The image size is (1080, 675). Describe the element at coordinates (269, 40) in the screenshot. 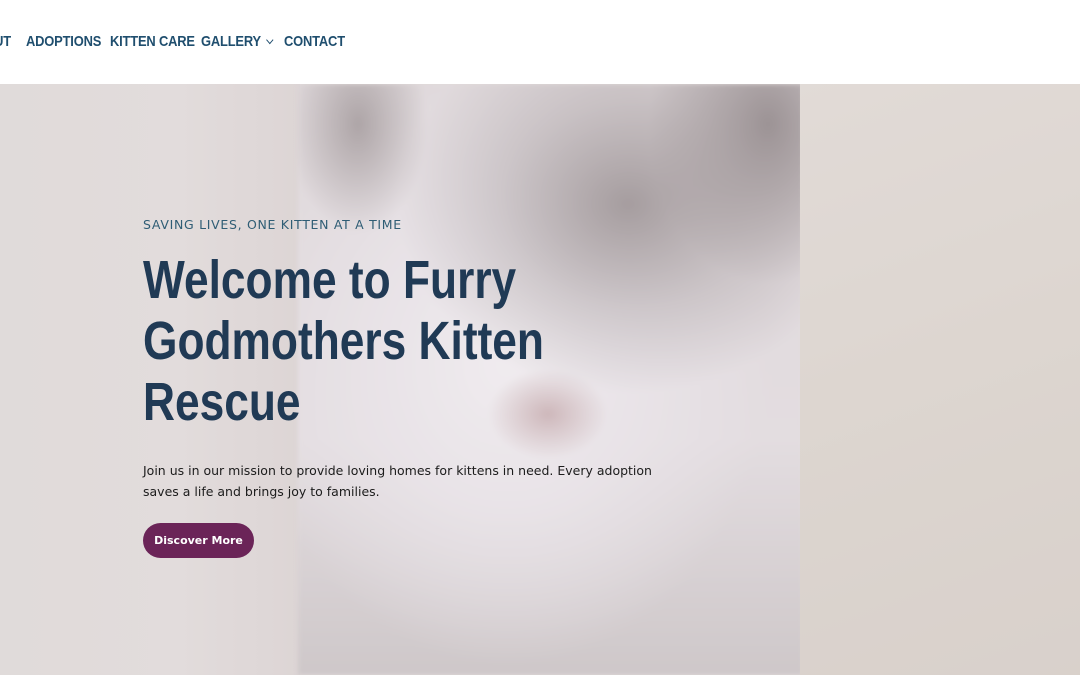

I see `chevron-down-icon` at that location.